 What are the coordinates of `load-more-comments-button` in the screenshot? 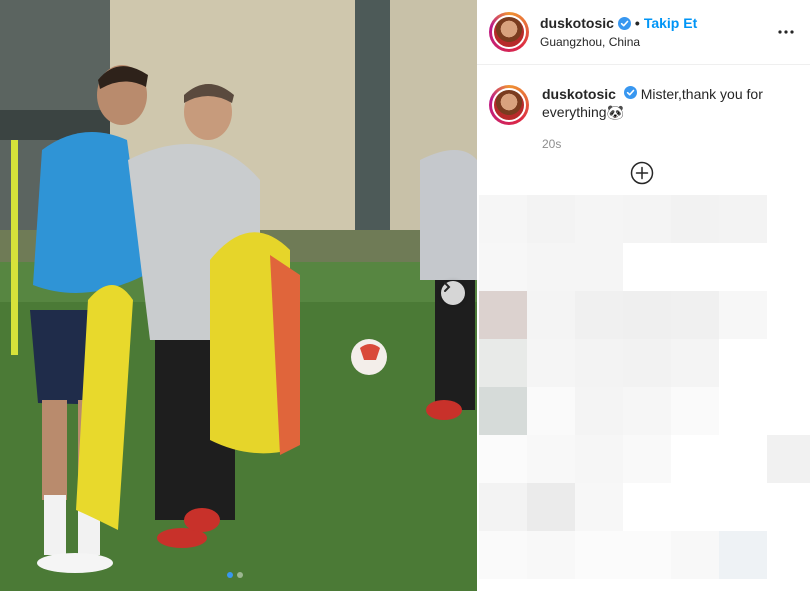 It's located at (642, 173).